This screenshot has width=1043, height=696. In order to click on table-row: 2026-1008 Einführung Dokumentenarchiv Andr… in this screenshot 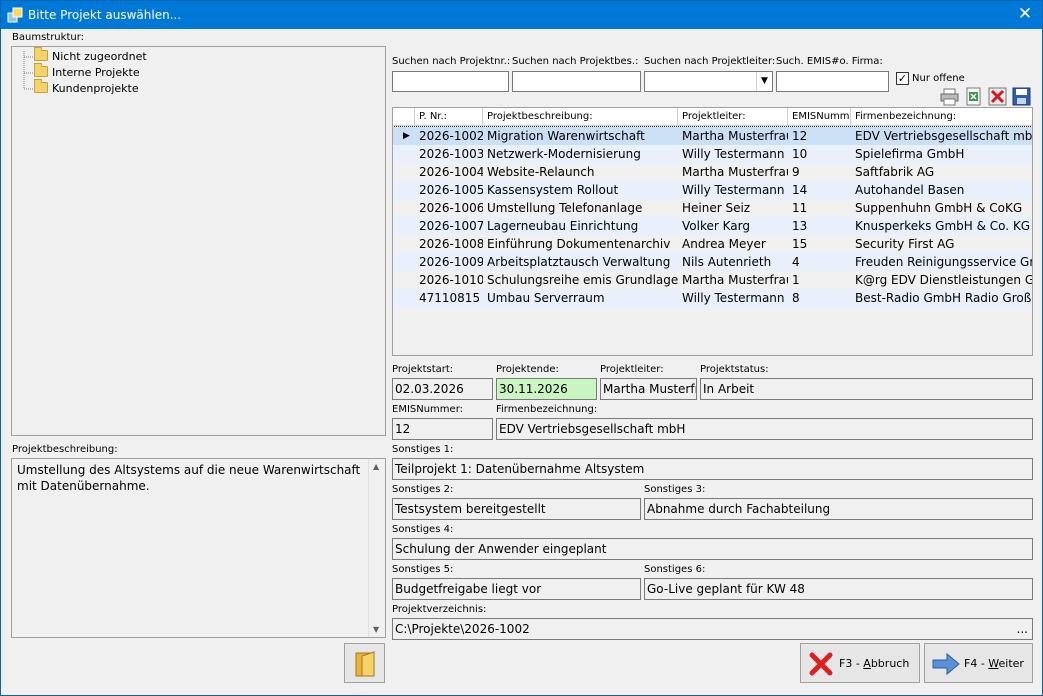, I will do `click(712, 244)`.